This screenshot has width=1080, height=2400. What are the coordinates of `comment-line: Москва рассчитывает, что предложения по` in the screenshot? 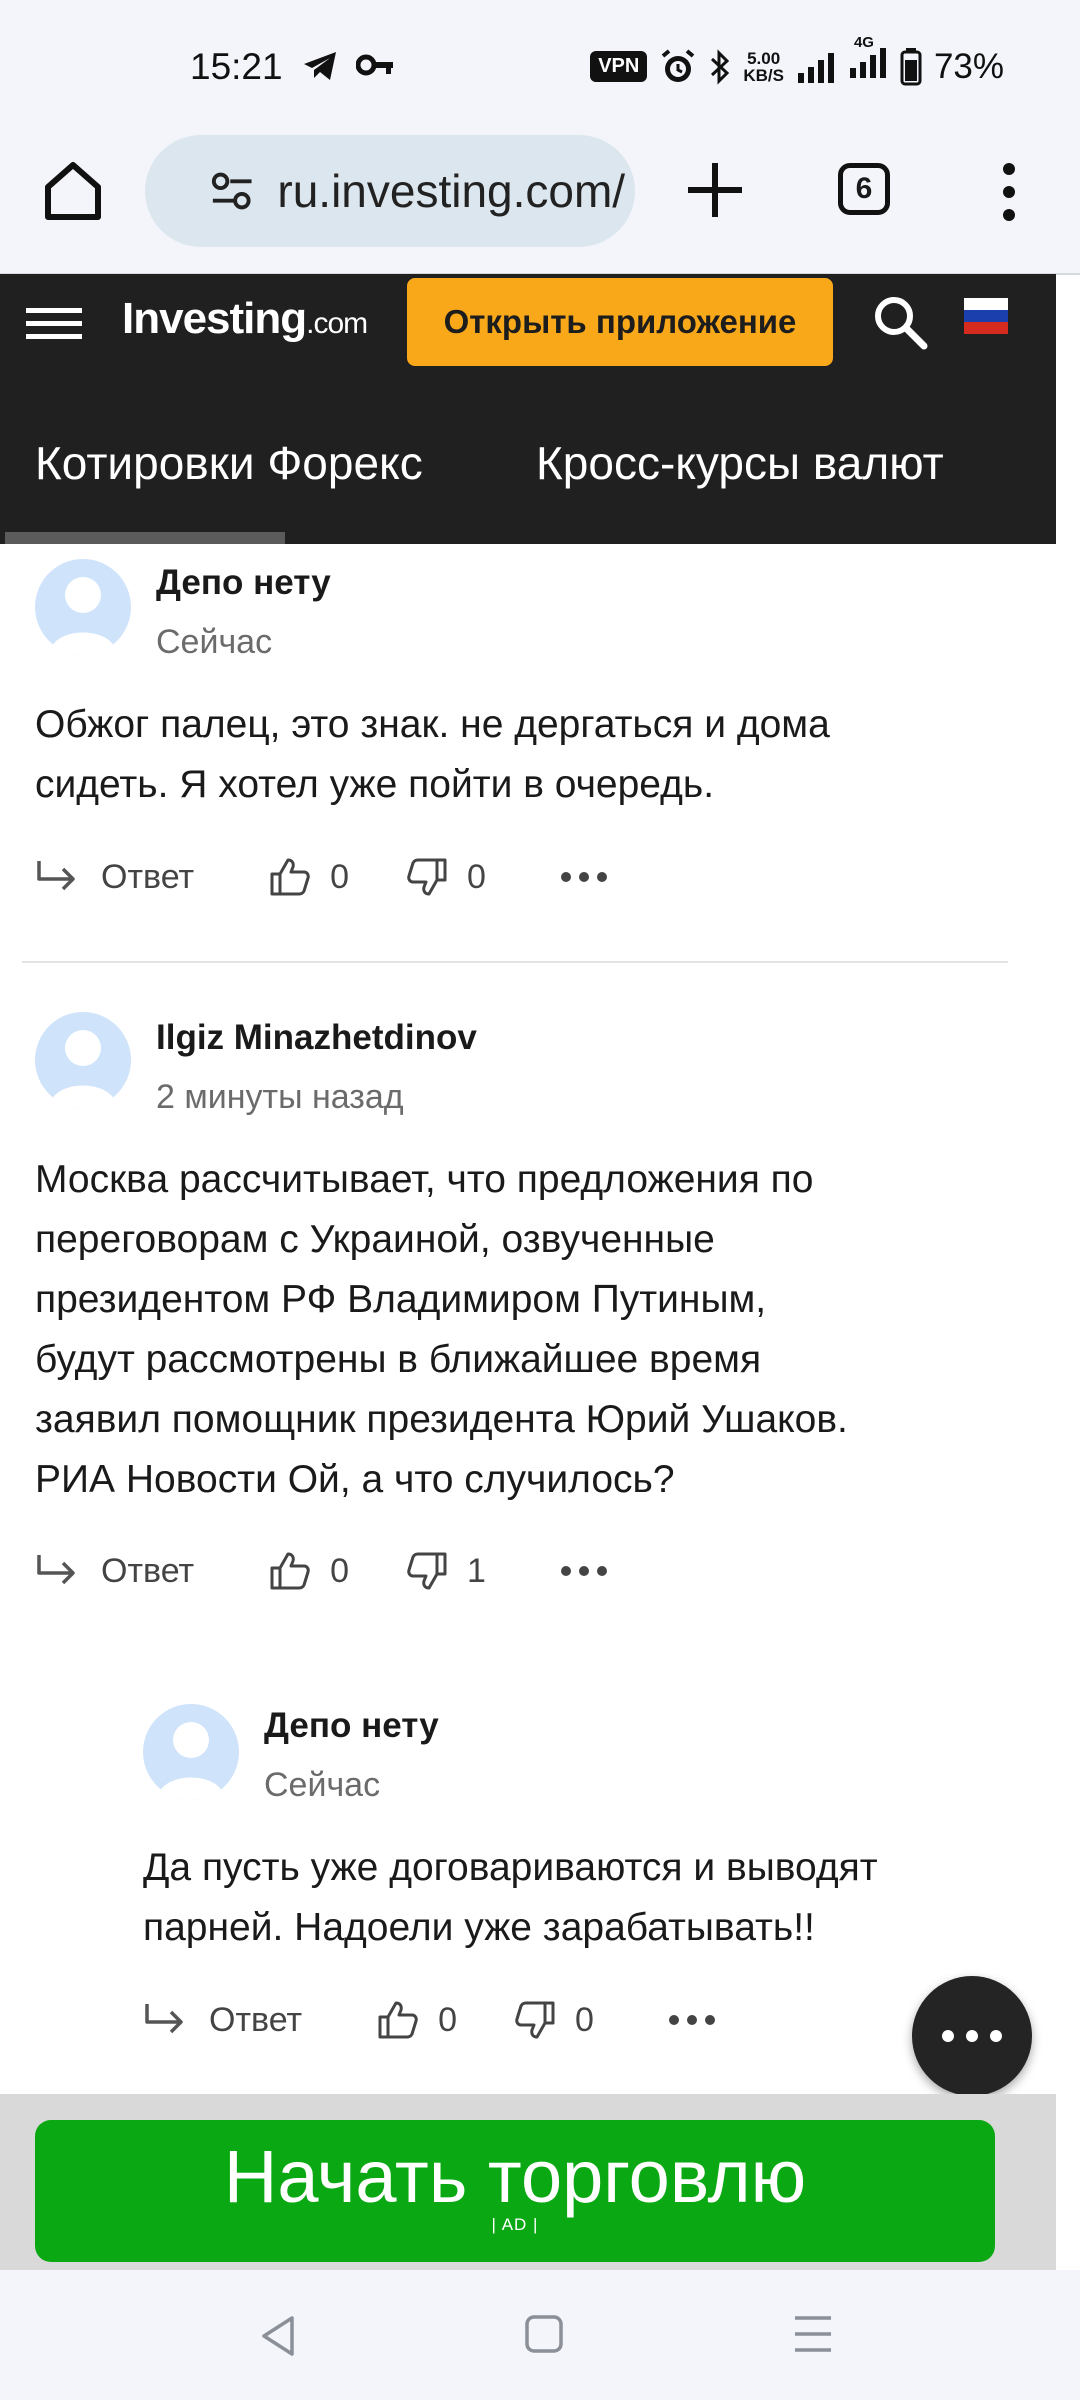 It's located at (424, 1179).